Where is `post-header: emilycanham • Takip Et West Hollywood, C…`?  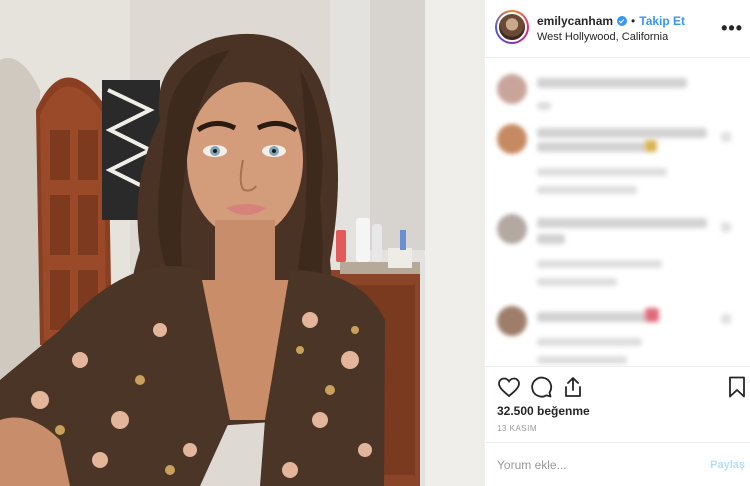
post-header: emilycanham • Takip Et West Hollywood, C… is located at coordinates (617, 29).